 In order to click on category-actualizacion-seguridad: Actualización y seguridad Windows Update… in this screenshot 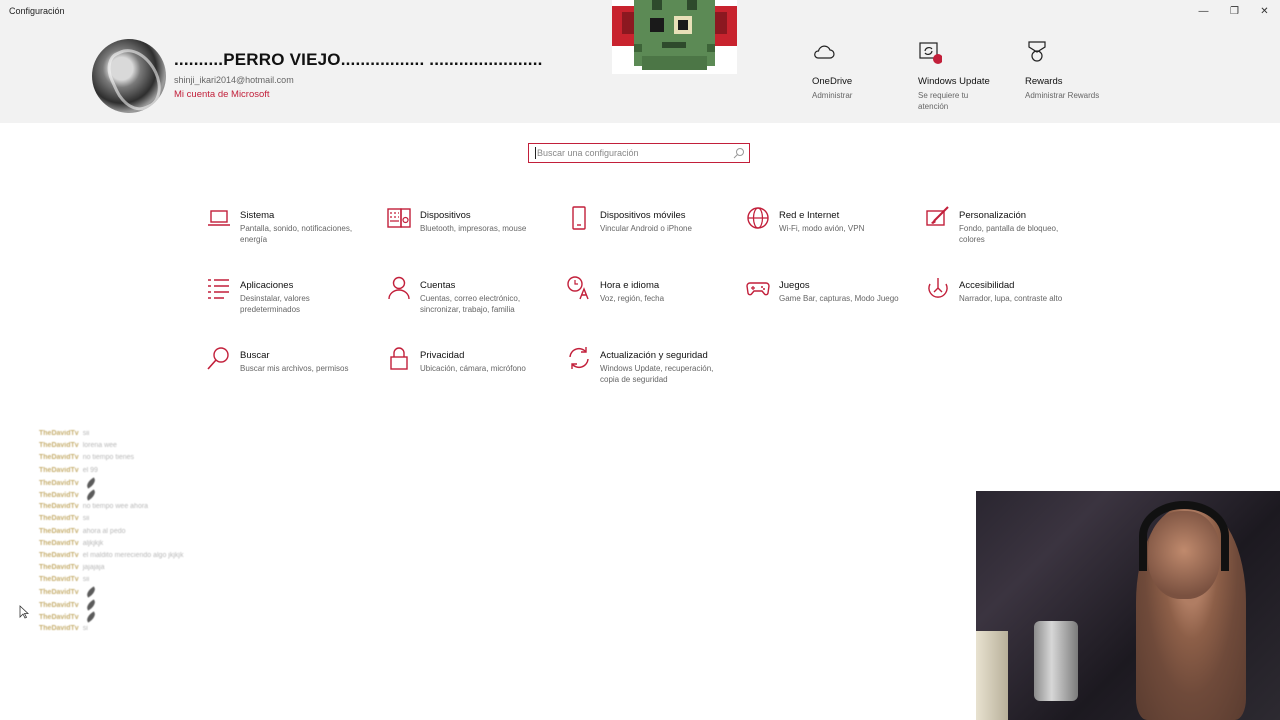, I will do `click(654, 378)`.